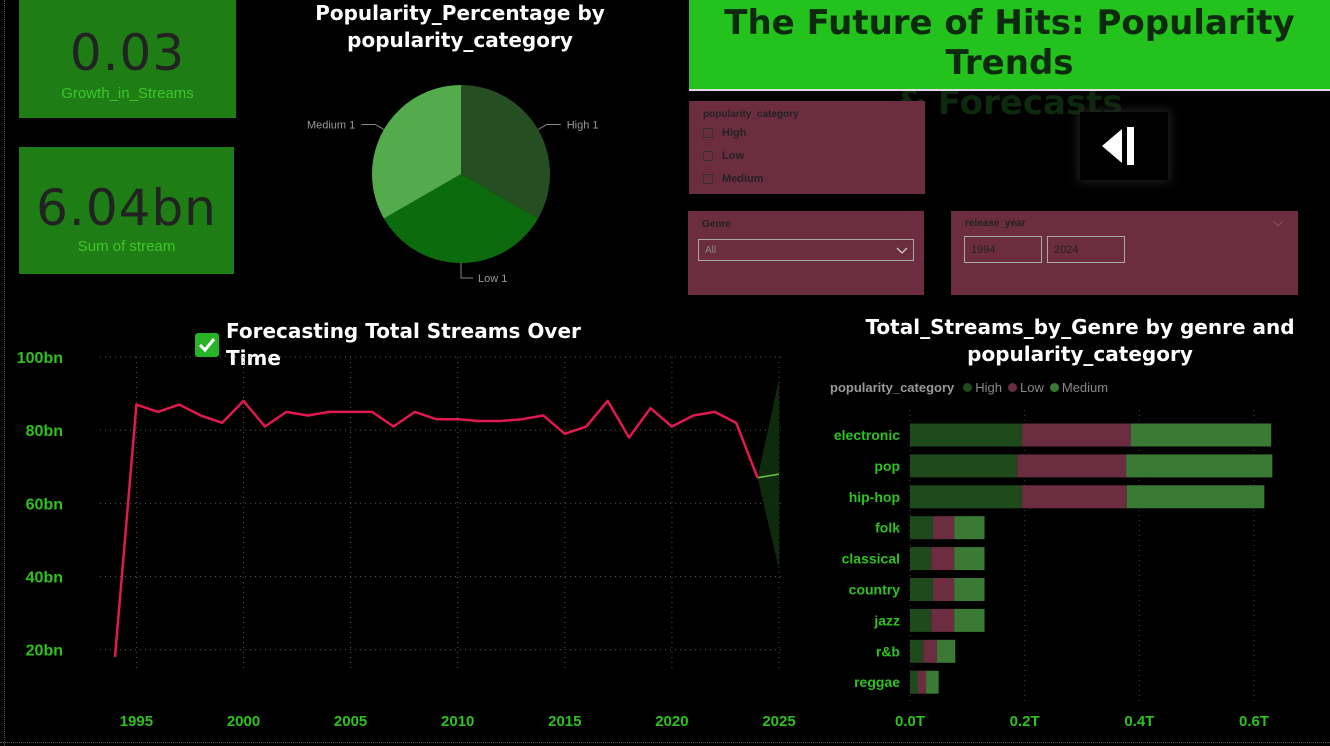 The height and width of the screenshot is (746, 1330). I want to click on pie-data-label: Medium 1, so click(331, 126).